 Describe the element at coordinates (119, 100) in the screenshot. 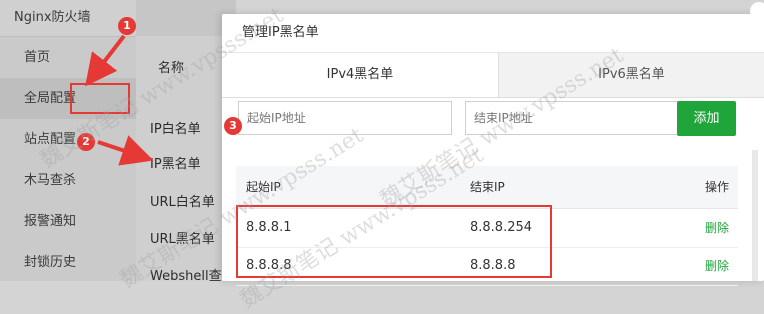

I see `annotation-arrows` at that location.